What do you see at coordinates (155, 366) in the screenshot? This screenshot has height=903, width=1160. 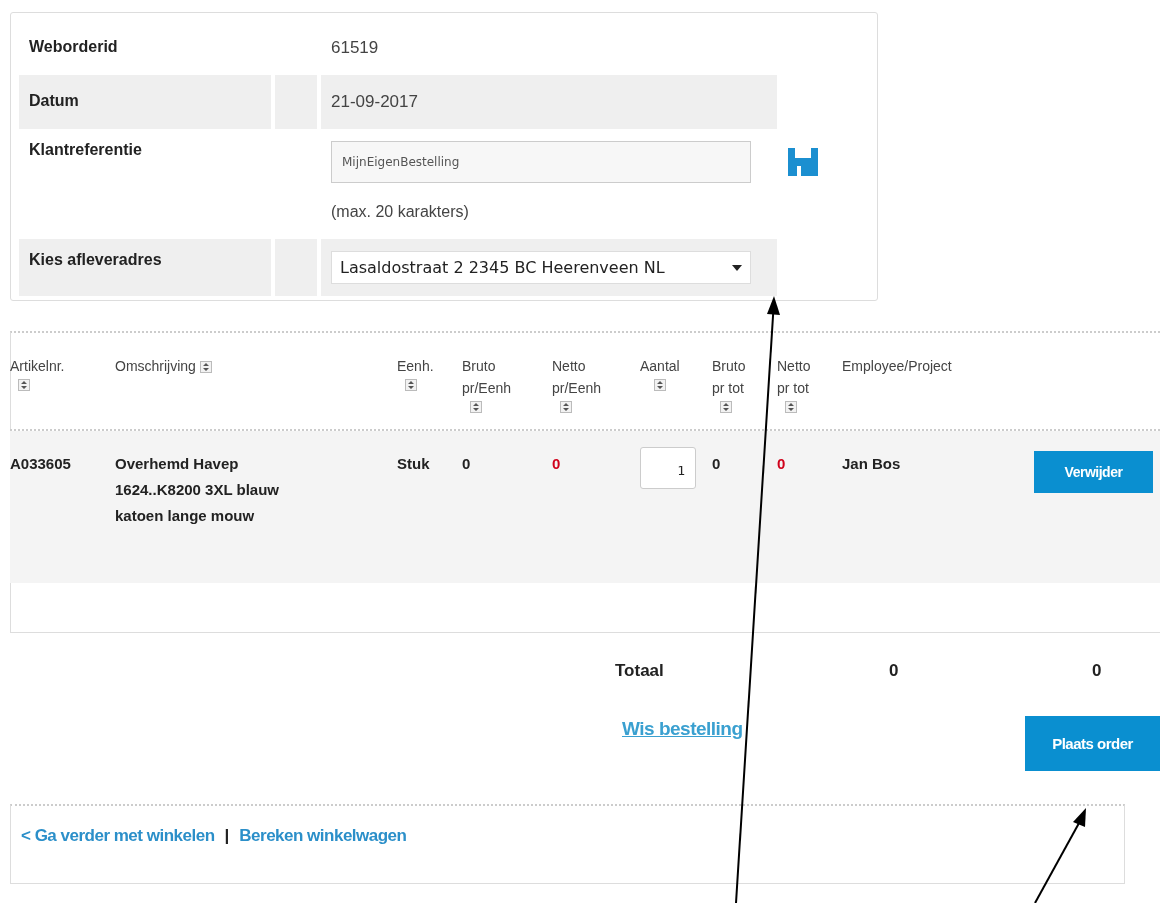 I see `column-header: Omschrijving` at bounding box center [155, 366].